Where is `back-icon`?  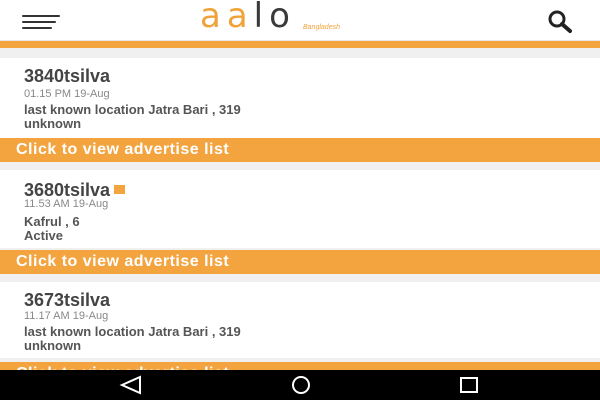 back-icon is located at coordinates (130, 385).